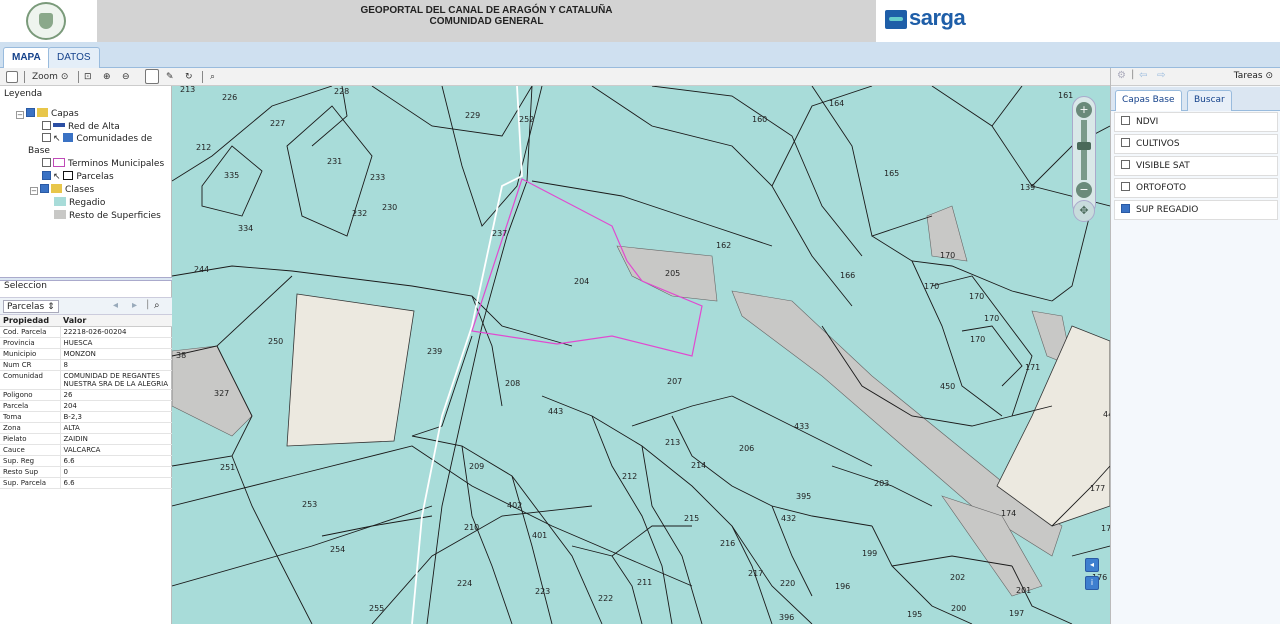  I want to click on legend-label: Regadio, so click(87, 203).